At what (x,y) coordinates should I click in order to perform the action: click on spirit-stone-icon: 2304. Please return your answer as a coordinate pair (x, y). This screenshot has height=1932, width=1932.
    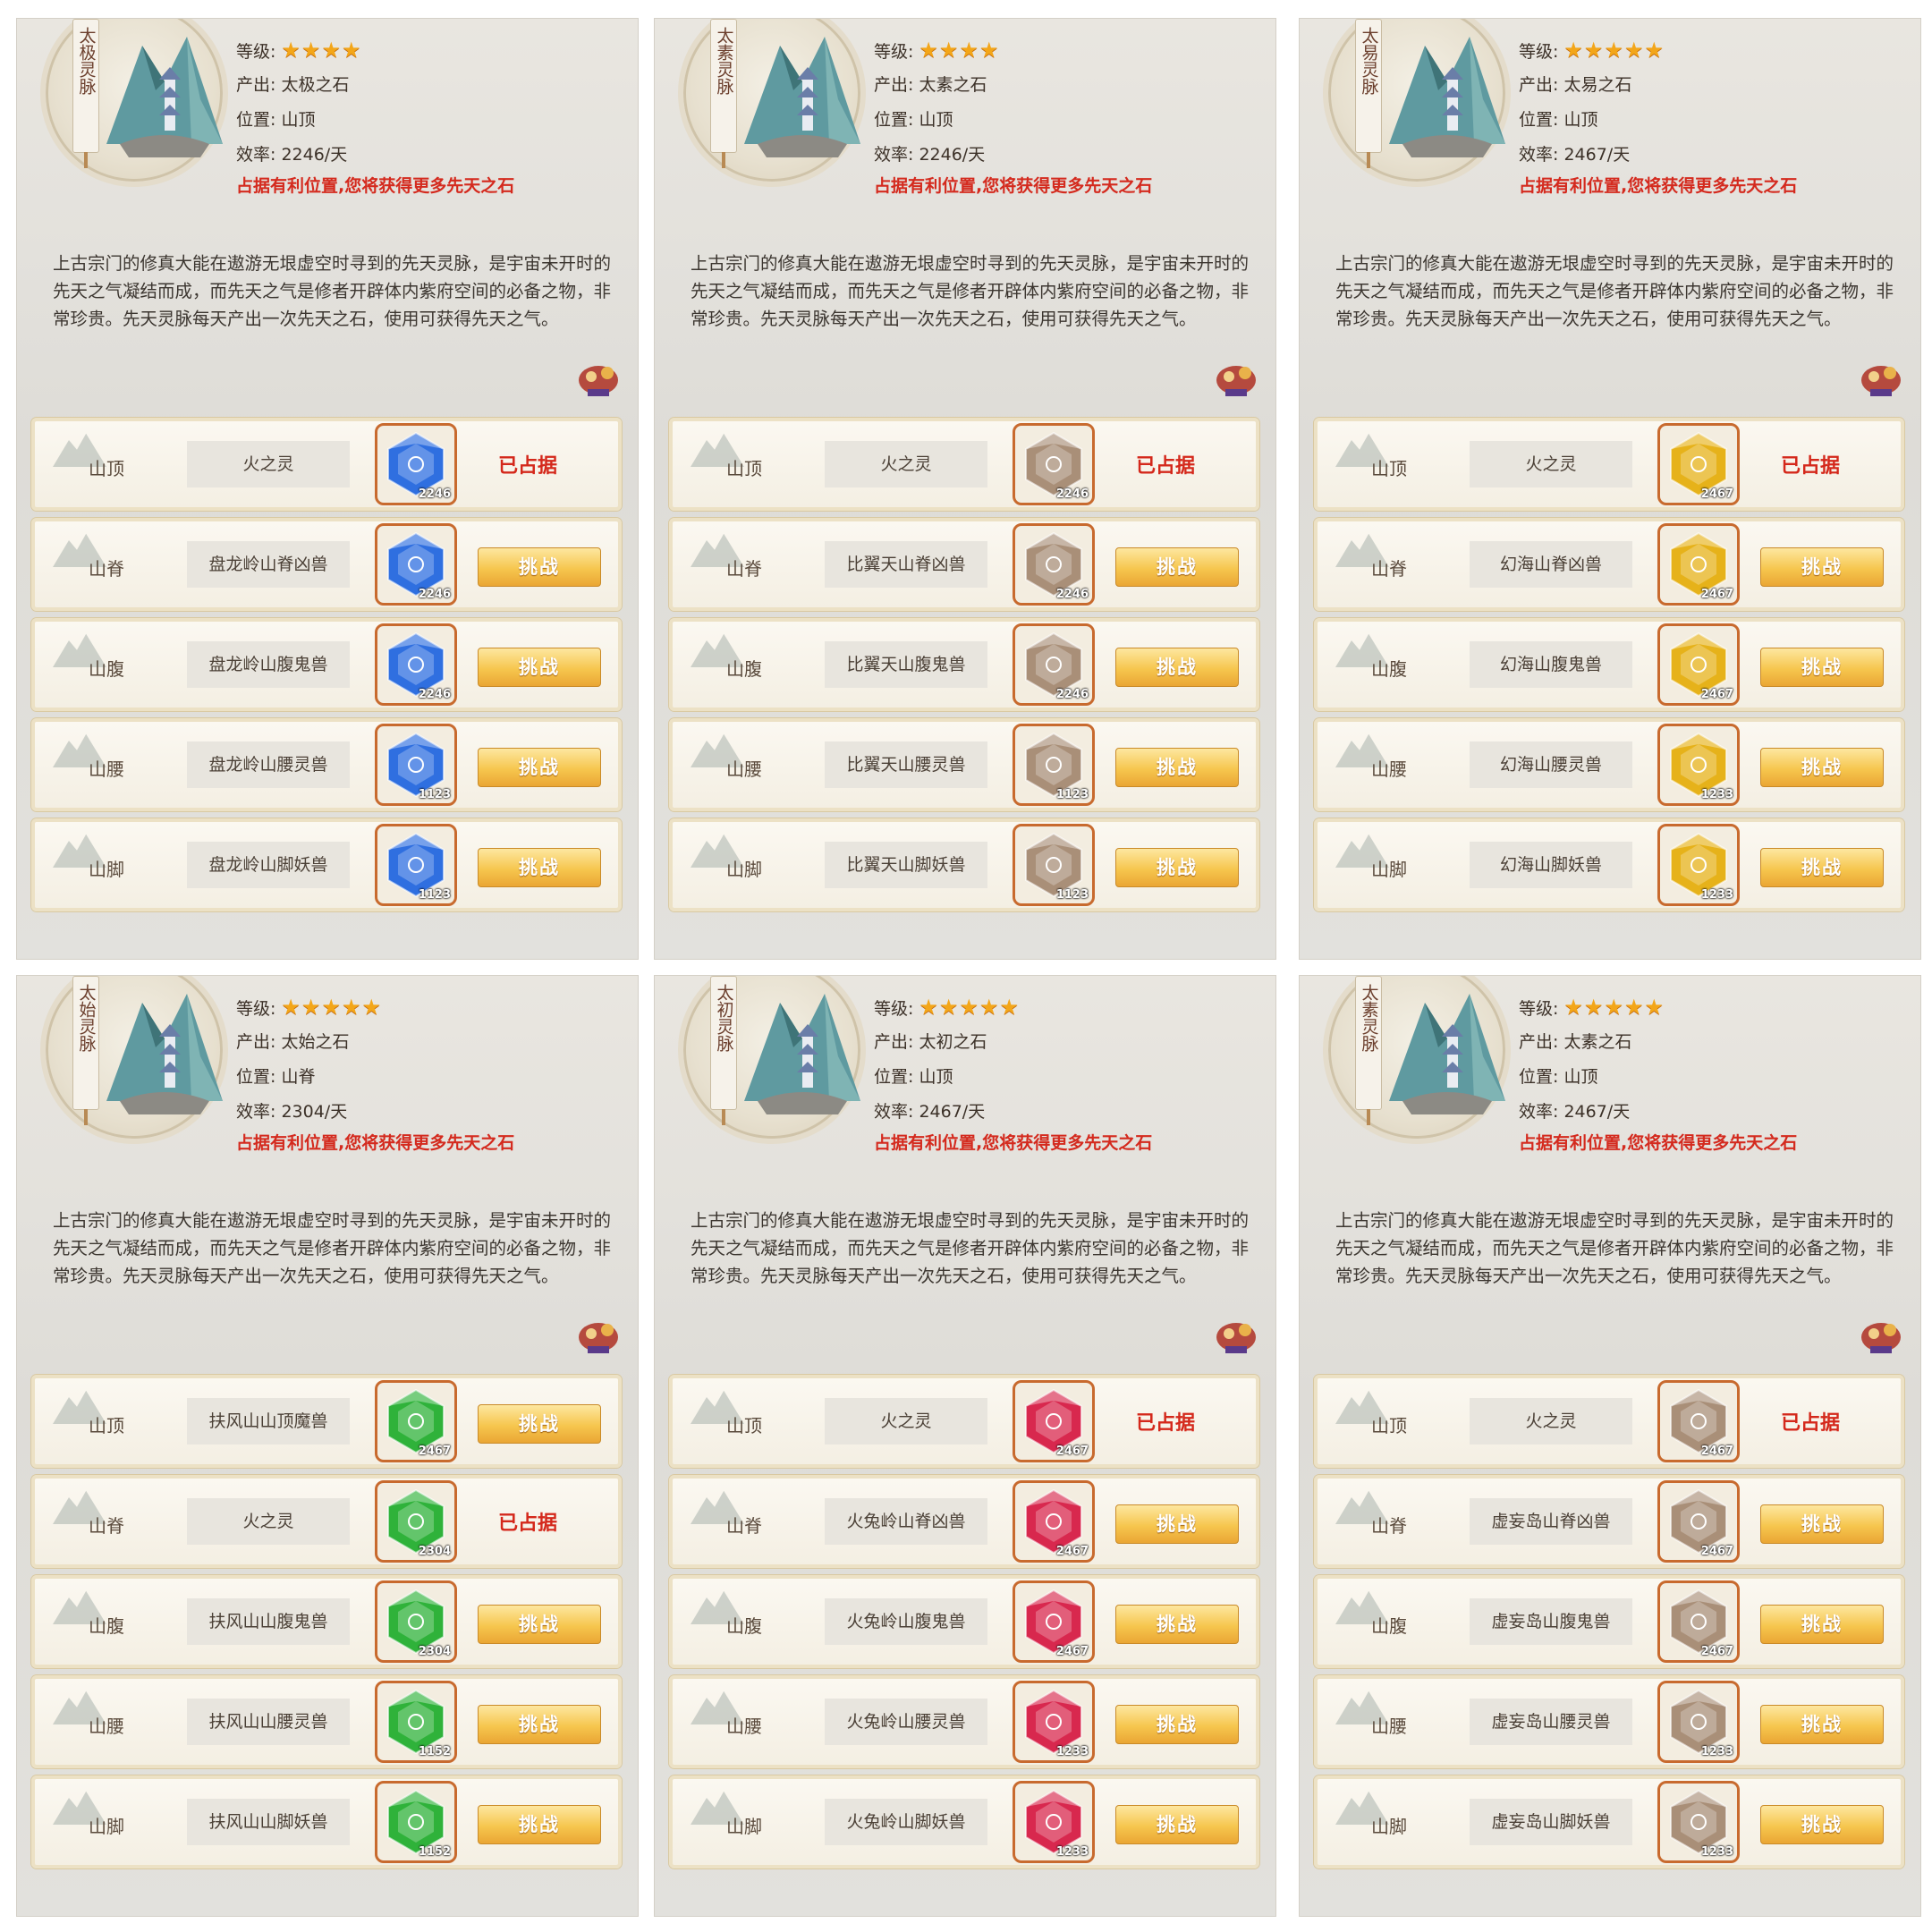
    Looking at the image, I should click on (416, 1621).